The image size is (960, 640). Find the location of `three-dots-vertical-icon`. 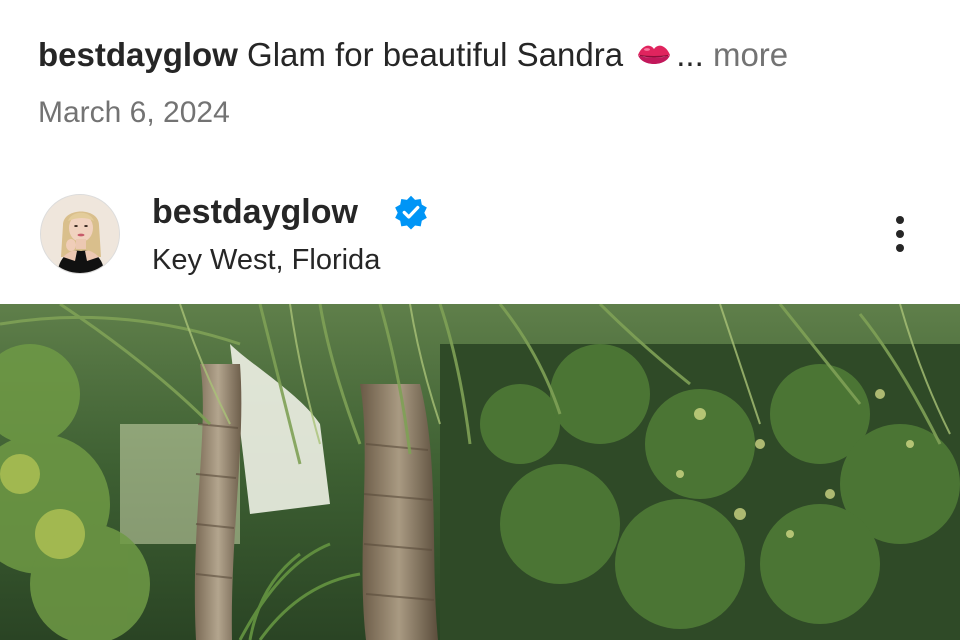

three-dots-vertical-icon is located at coordinates (900, 234).